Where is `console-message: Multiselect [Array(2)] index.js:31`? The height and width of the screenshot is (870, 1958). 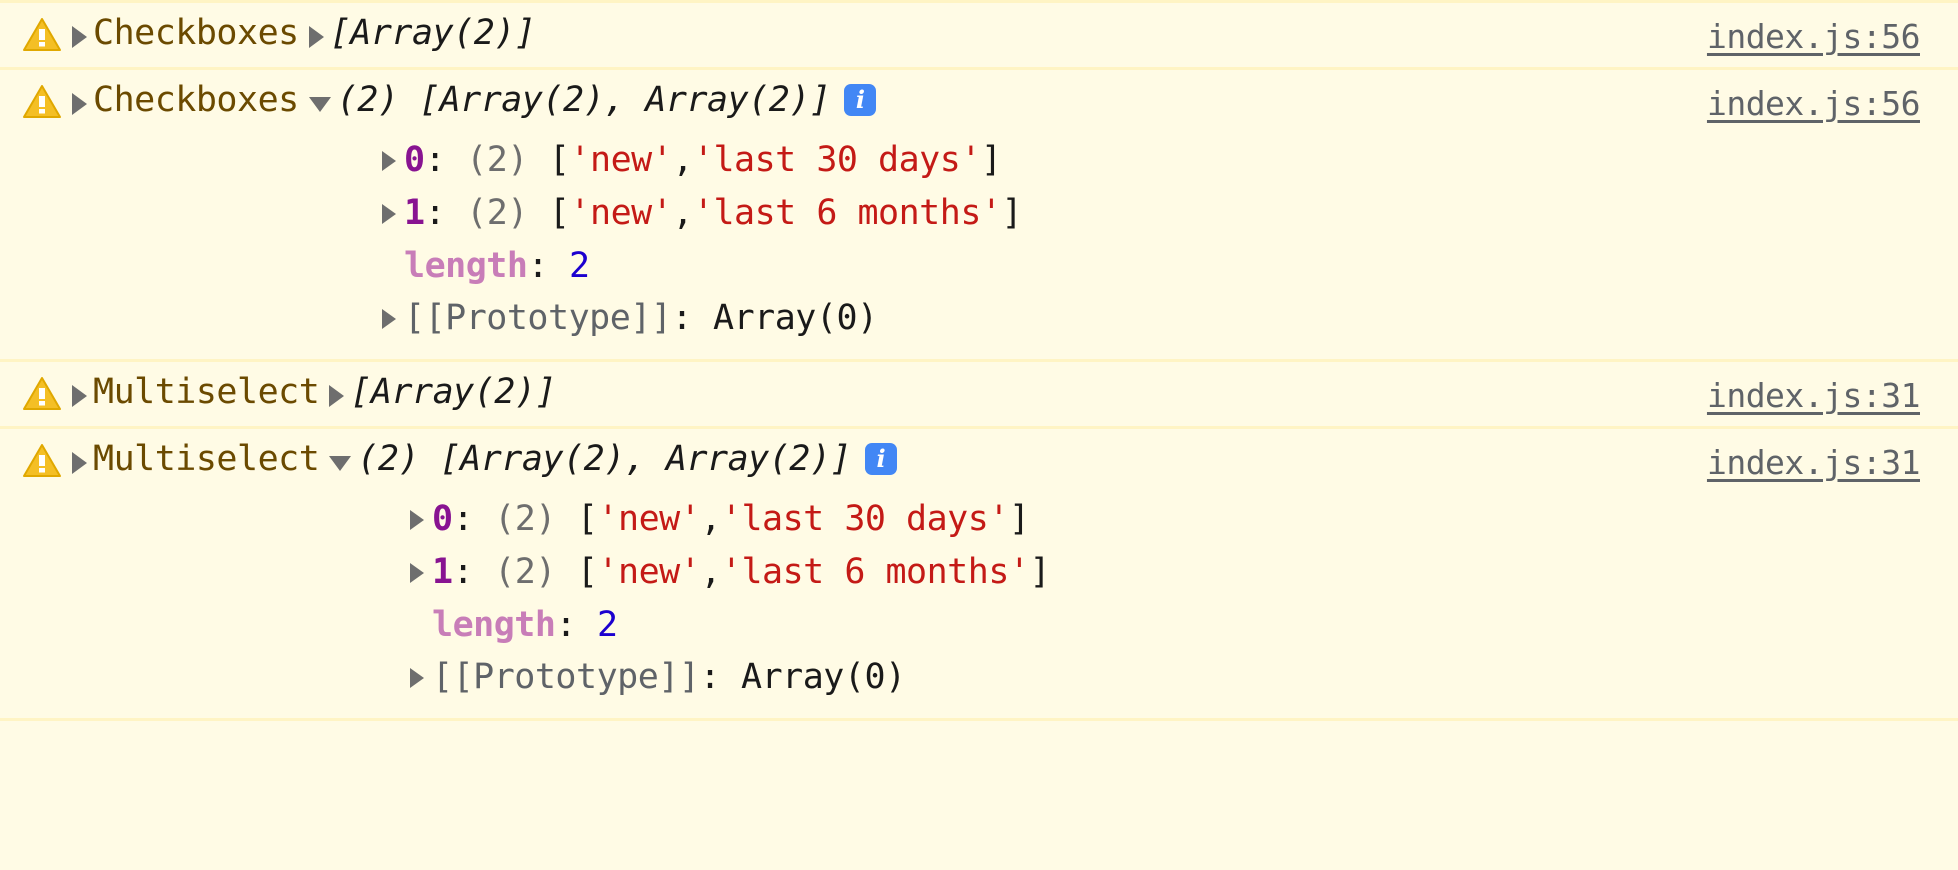 console-message: Multiselect [Array(2)] index.js:31 is located at coordinates (979, 392).